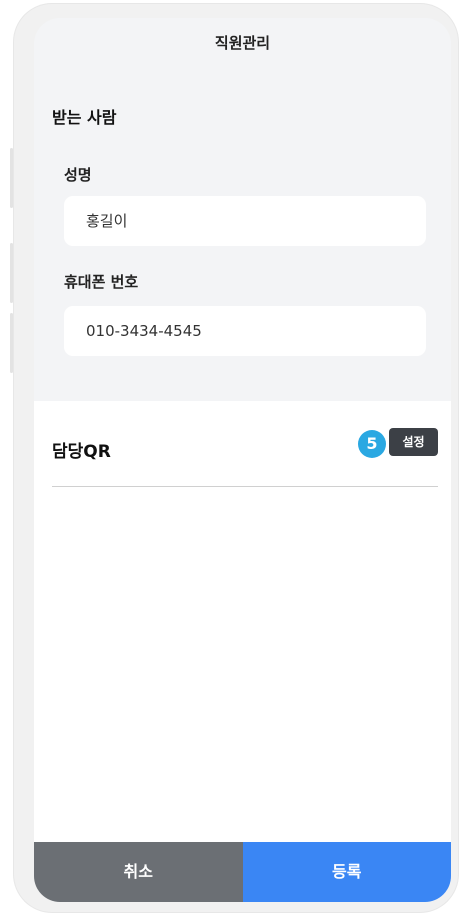  I want to click on step-badge: 5, so click(372, 444).